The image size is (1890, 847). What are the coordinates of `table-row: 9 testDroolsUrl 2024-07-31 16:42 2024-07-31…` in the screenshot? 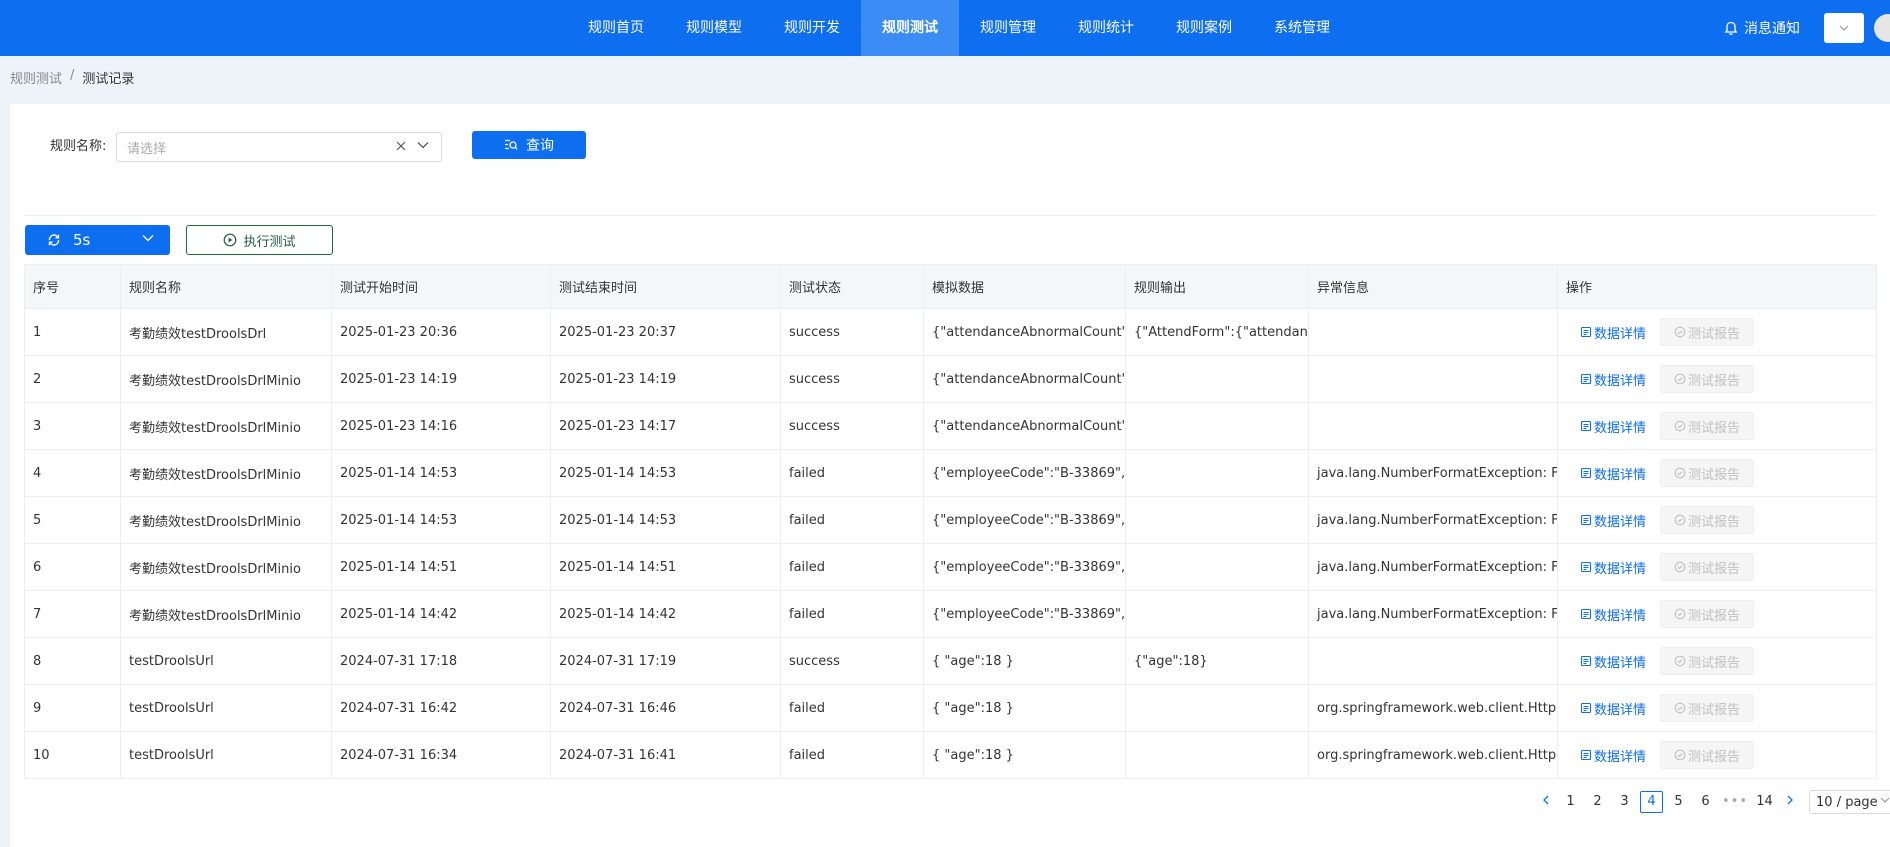 It's located at (950, 708).